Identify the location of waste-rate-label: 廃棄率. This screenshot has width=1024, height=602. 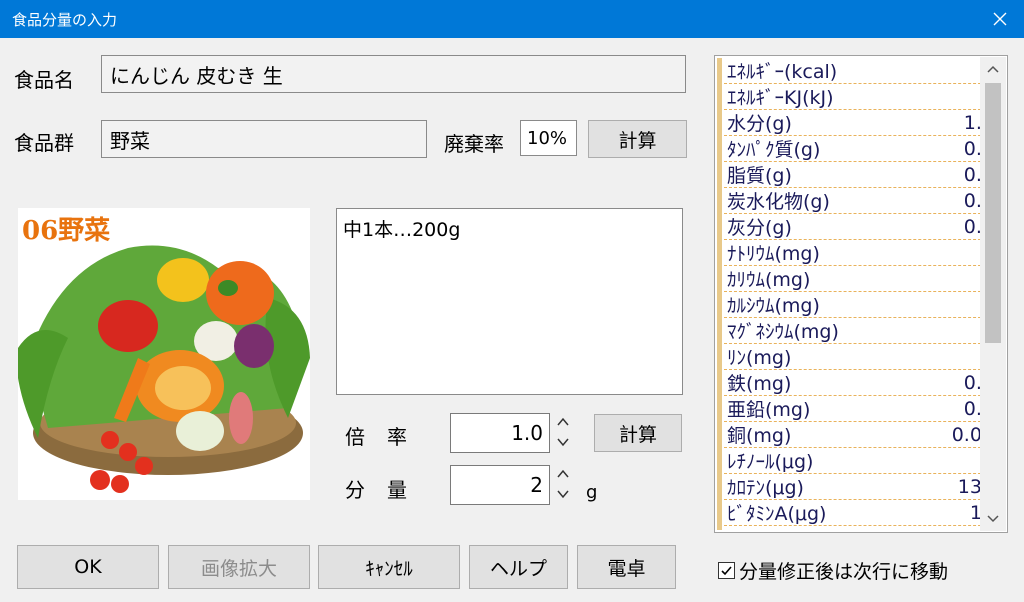
(474, 144).